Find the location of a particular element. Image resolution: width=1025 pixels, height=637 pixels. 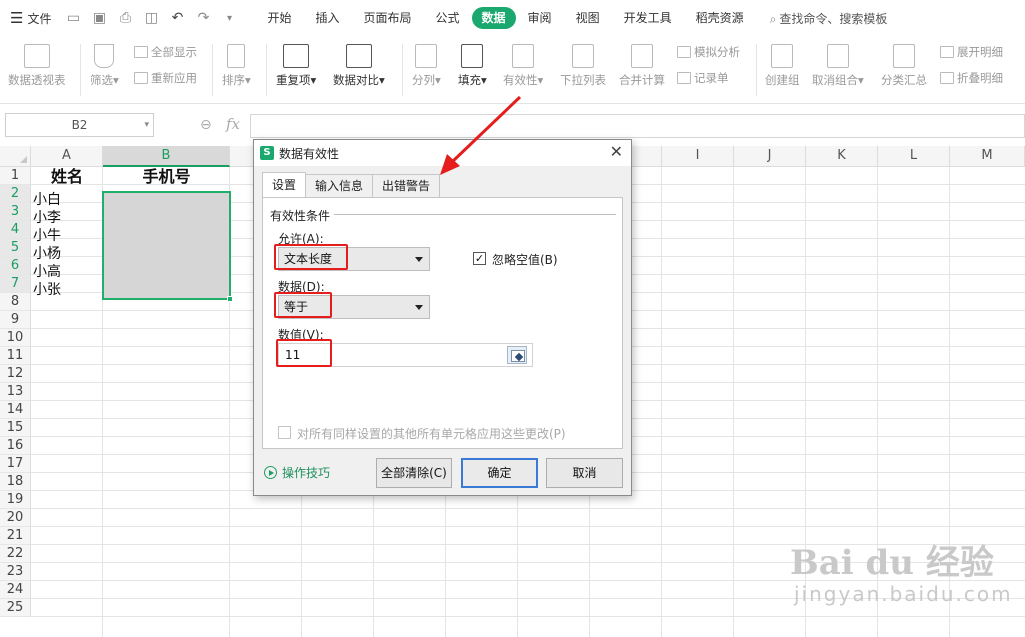

export-pdf-icon: ▣ is located at coordinates (99, 18).